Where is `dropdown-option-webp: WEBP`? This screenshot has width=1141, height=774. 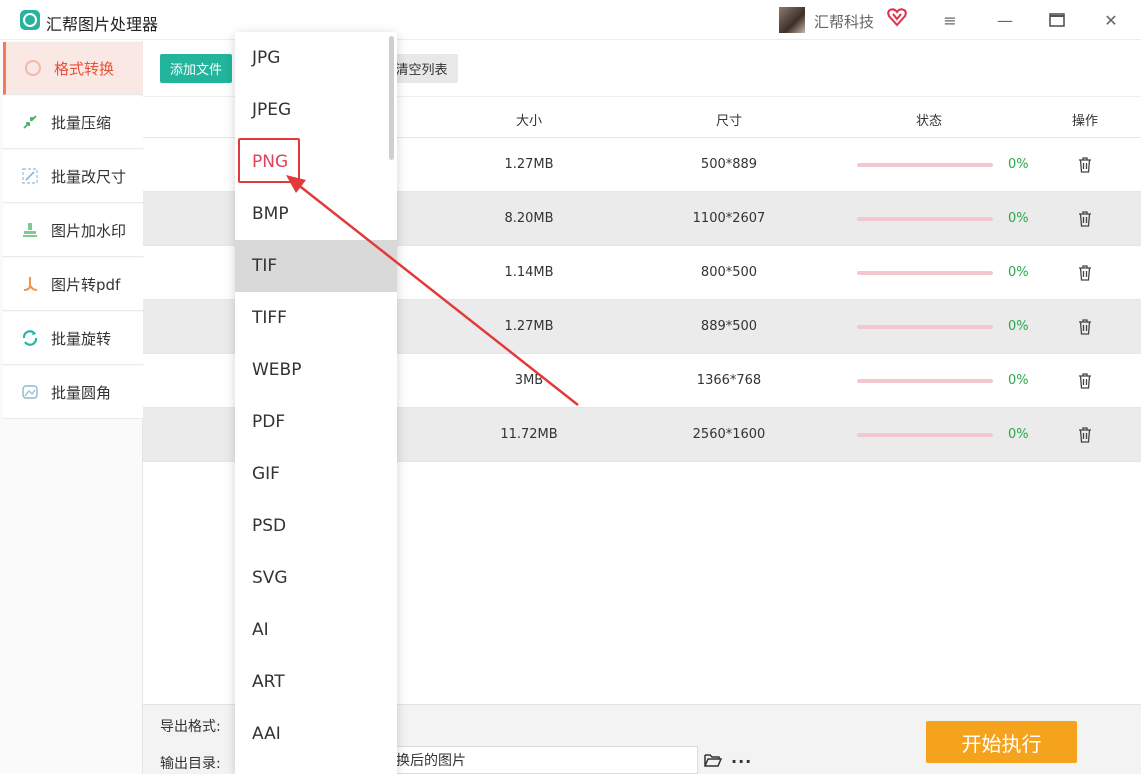 dropdown-option-webp: WEBP is located at coordinates (316, 370).